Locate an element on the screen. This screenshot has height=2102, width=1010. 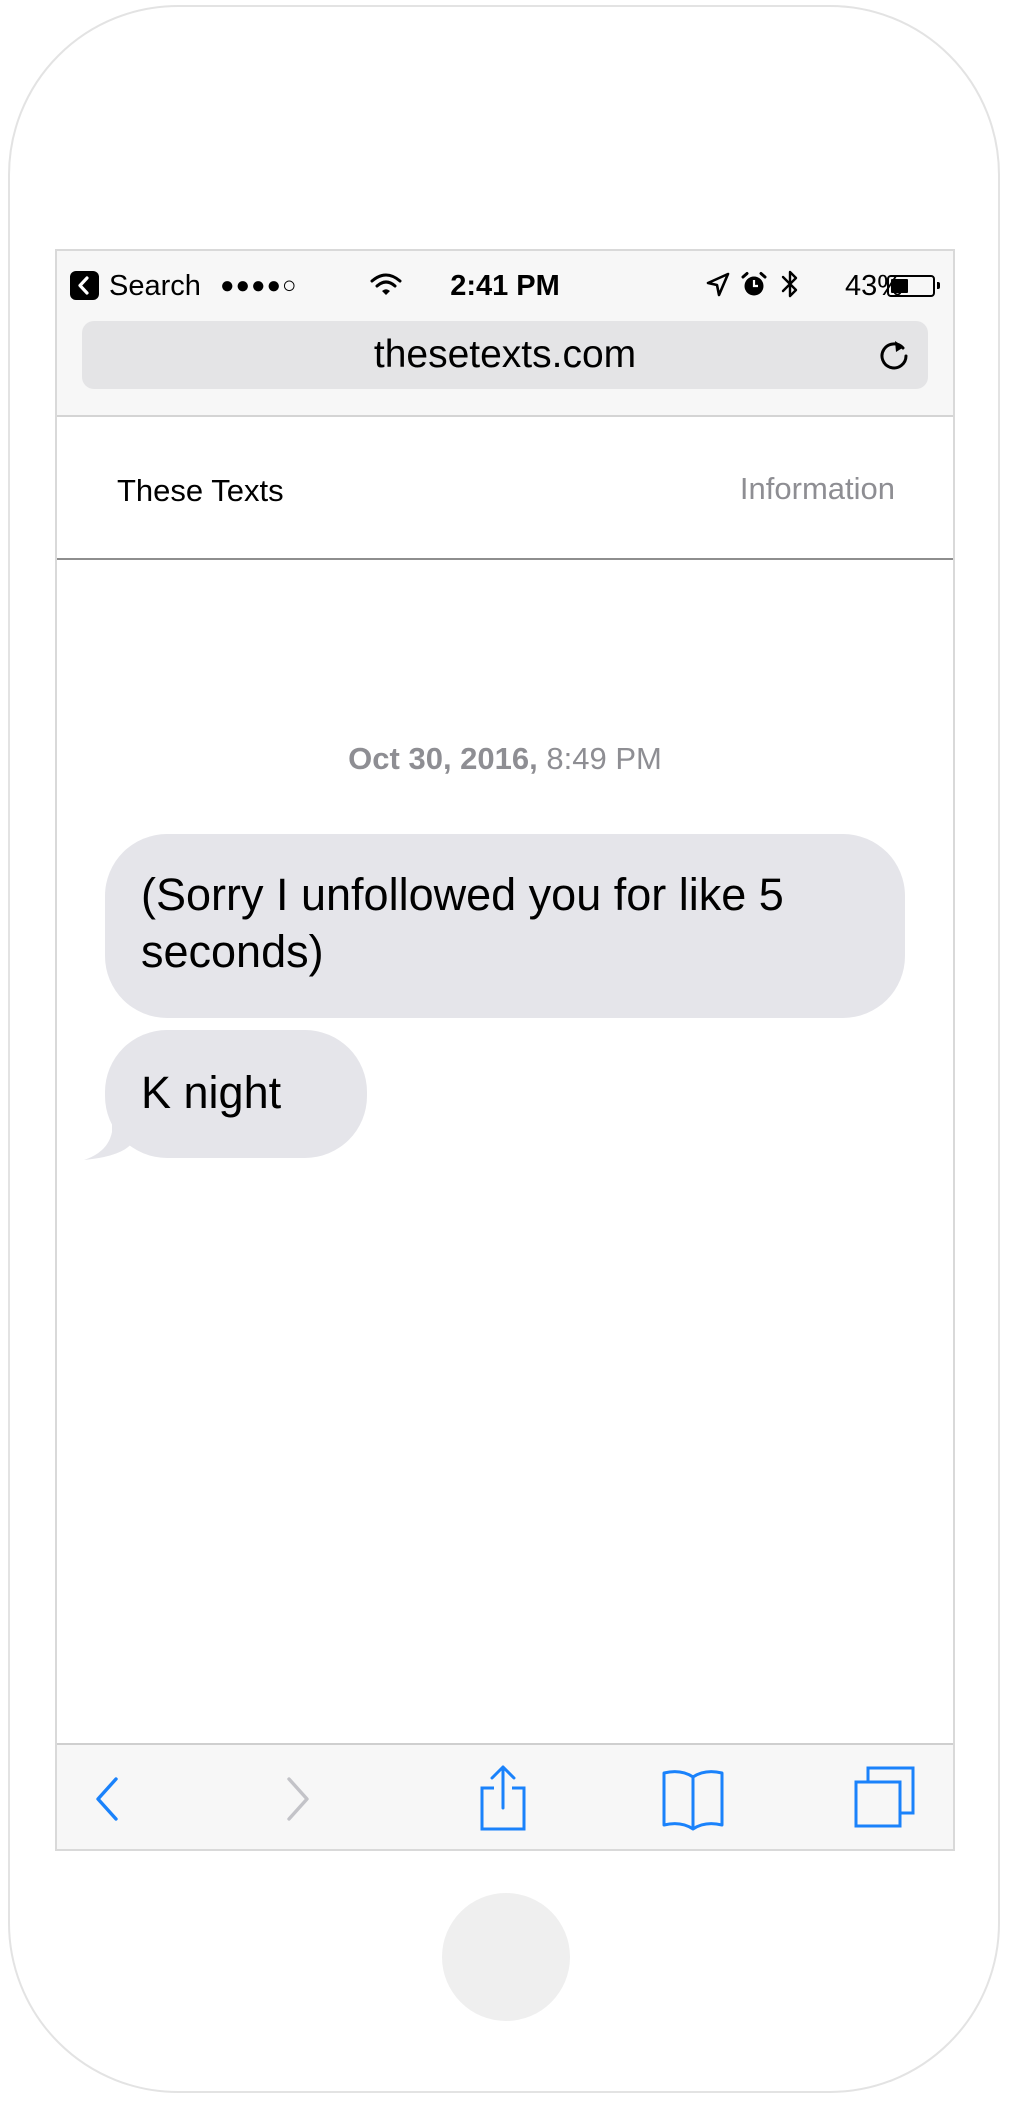
chevron-right-icon is located at coordinates (298, 1799).